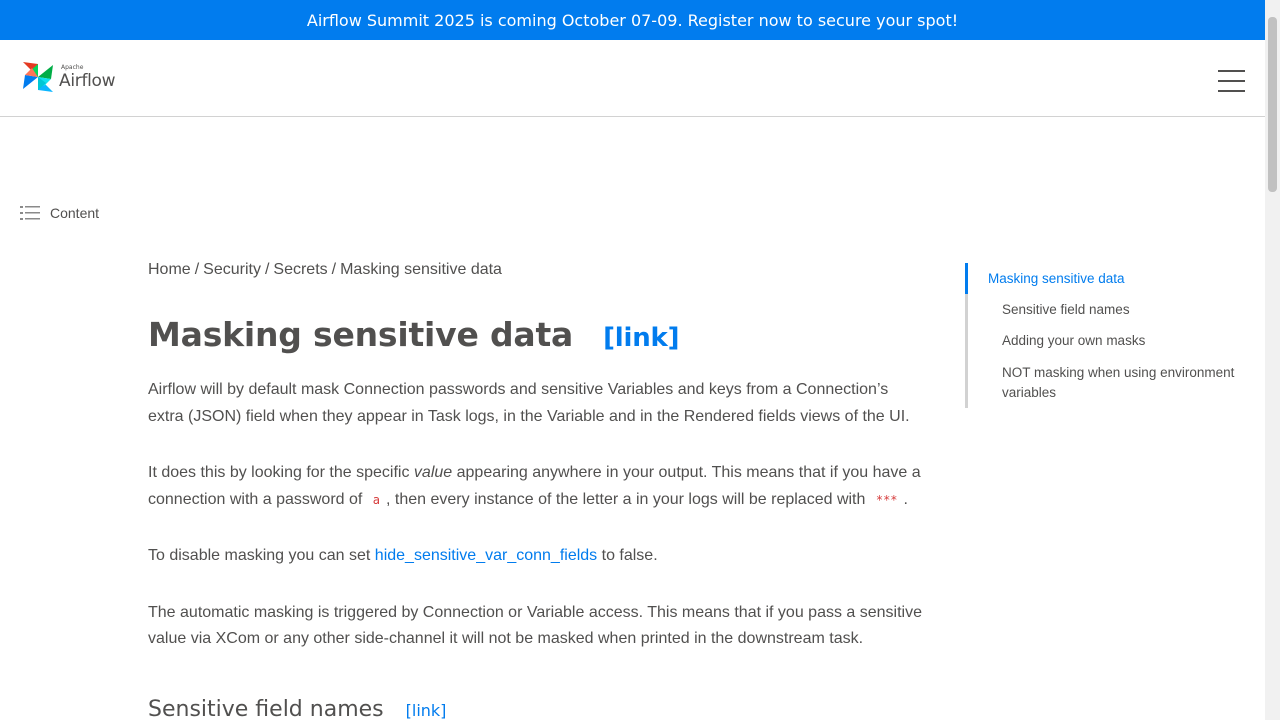  Describe the element at coordinates (1073, 341) in the screenshot. I see `toc-item-adding-own-masks: Adding your own masks` at that location.